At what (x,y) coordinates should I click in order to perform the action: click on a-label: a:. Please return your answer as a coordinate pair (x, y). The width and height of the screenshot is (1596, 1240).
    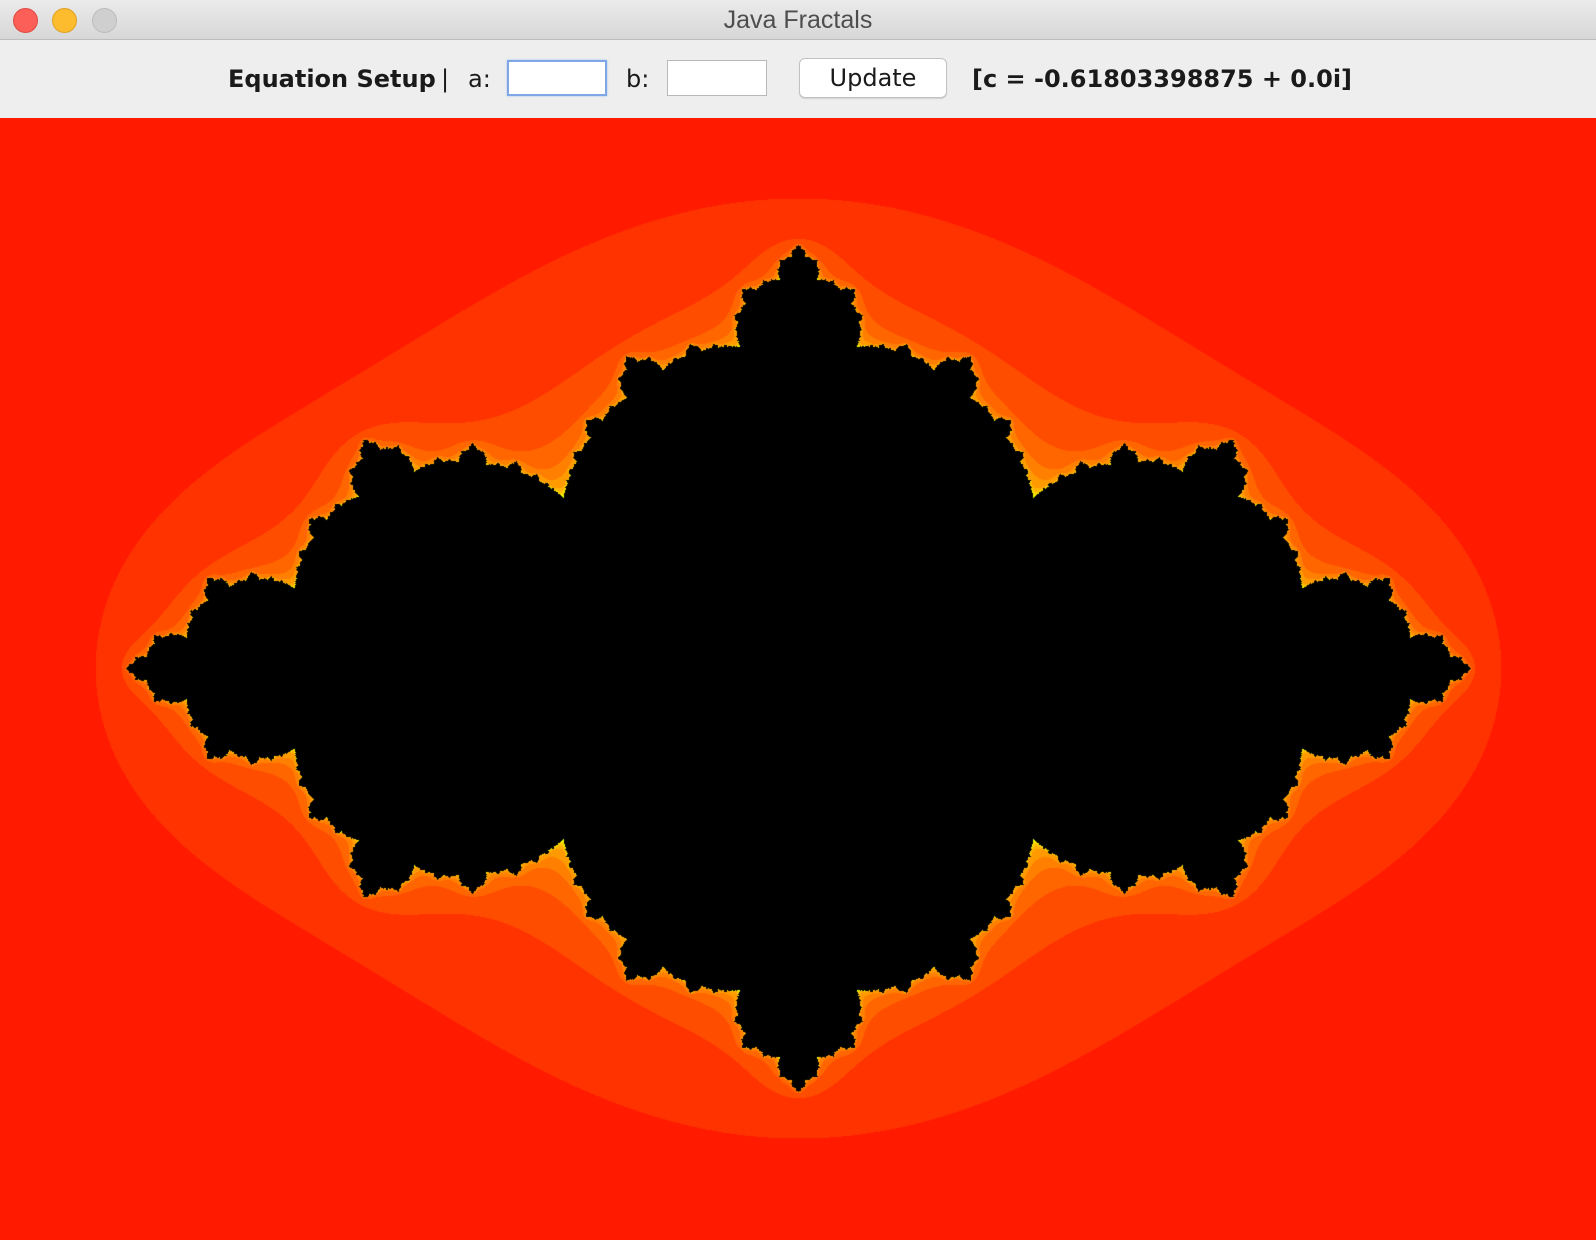
    Looking at the image, I should click on (479, 79).